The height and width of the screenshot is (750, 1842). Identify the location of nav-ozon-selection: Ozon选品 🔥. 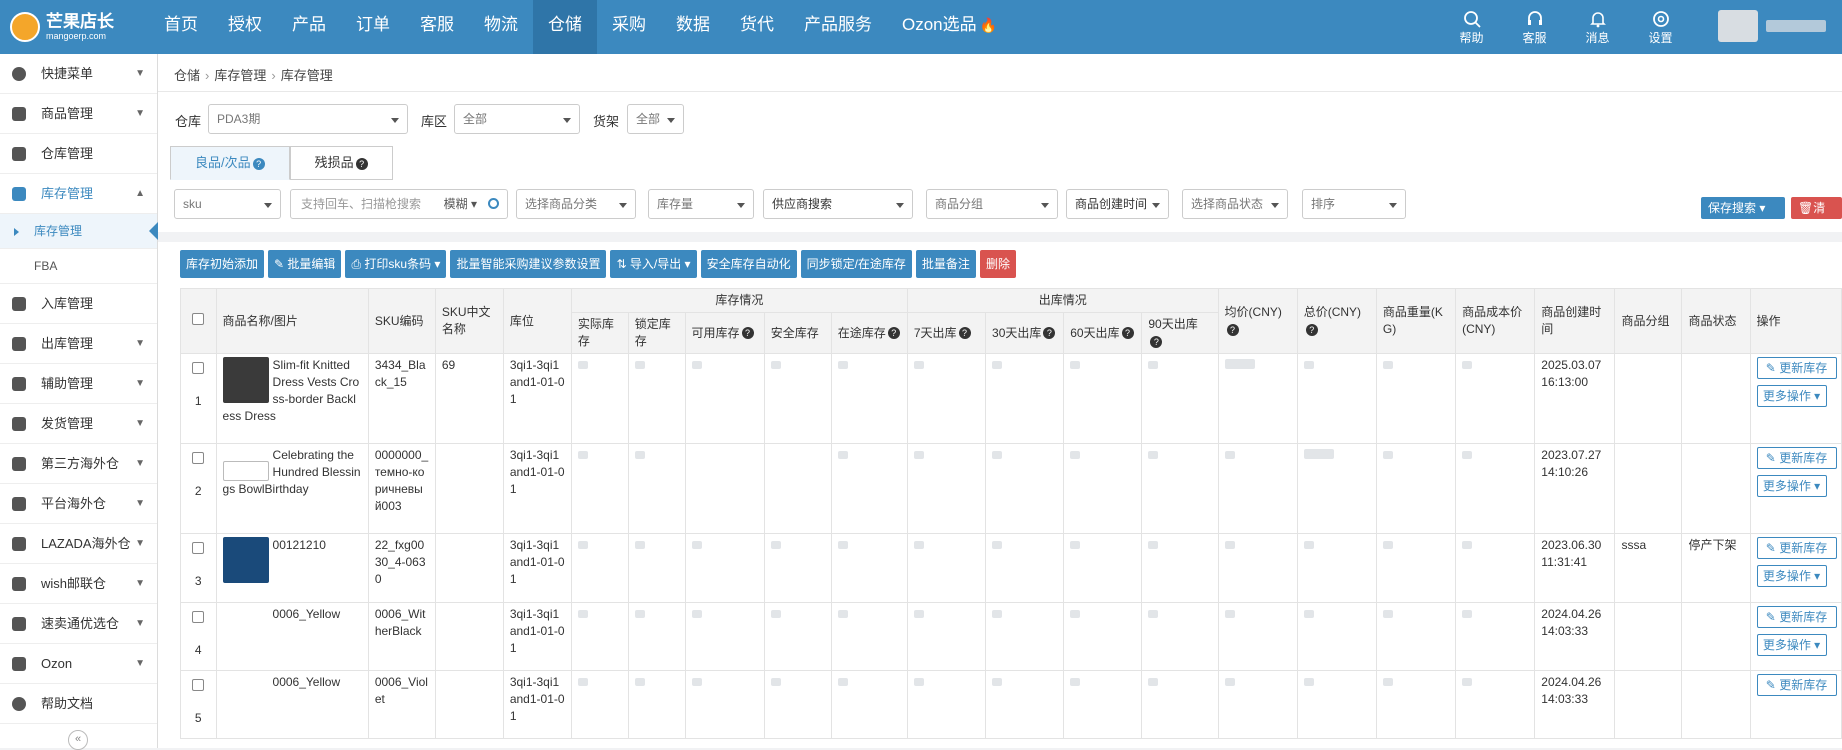
(949, 27).